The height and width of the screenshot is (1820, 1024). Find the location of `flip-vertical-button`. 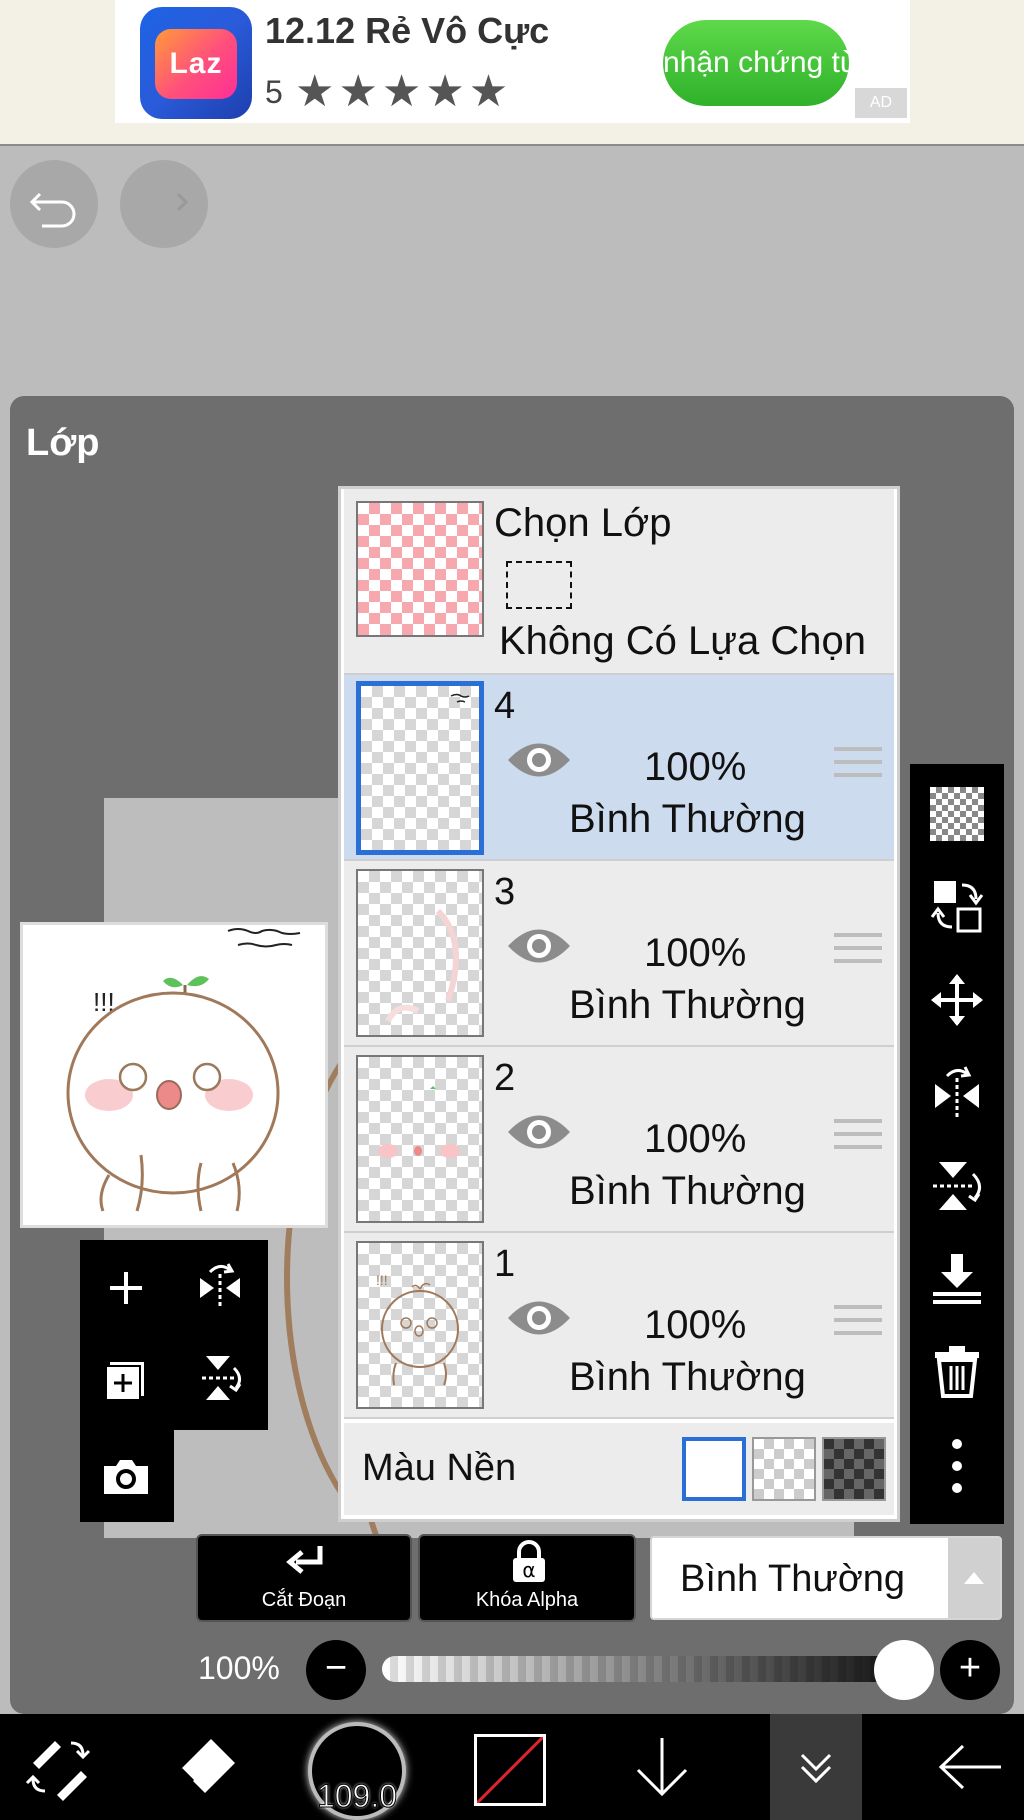

flip-vertical-button is located at coordinates (220, 1378).